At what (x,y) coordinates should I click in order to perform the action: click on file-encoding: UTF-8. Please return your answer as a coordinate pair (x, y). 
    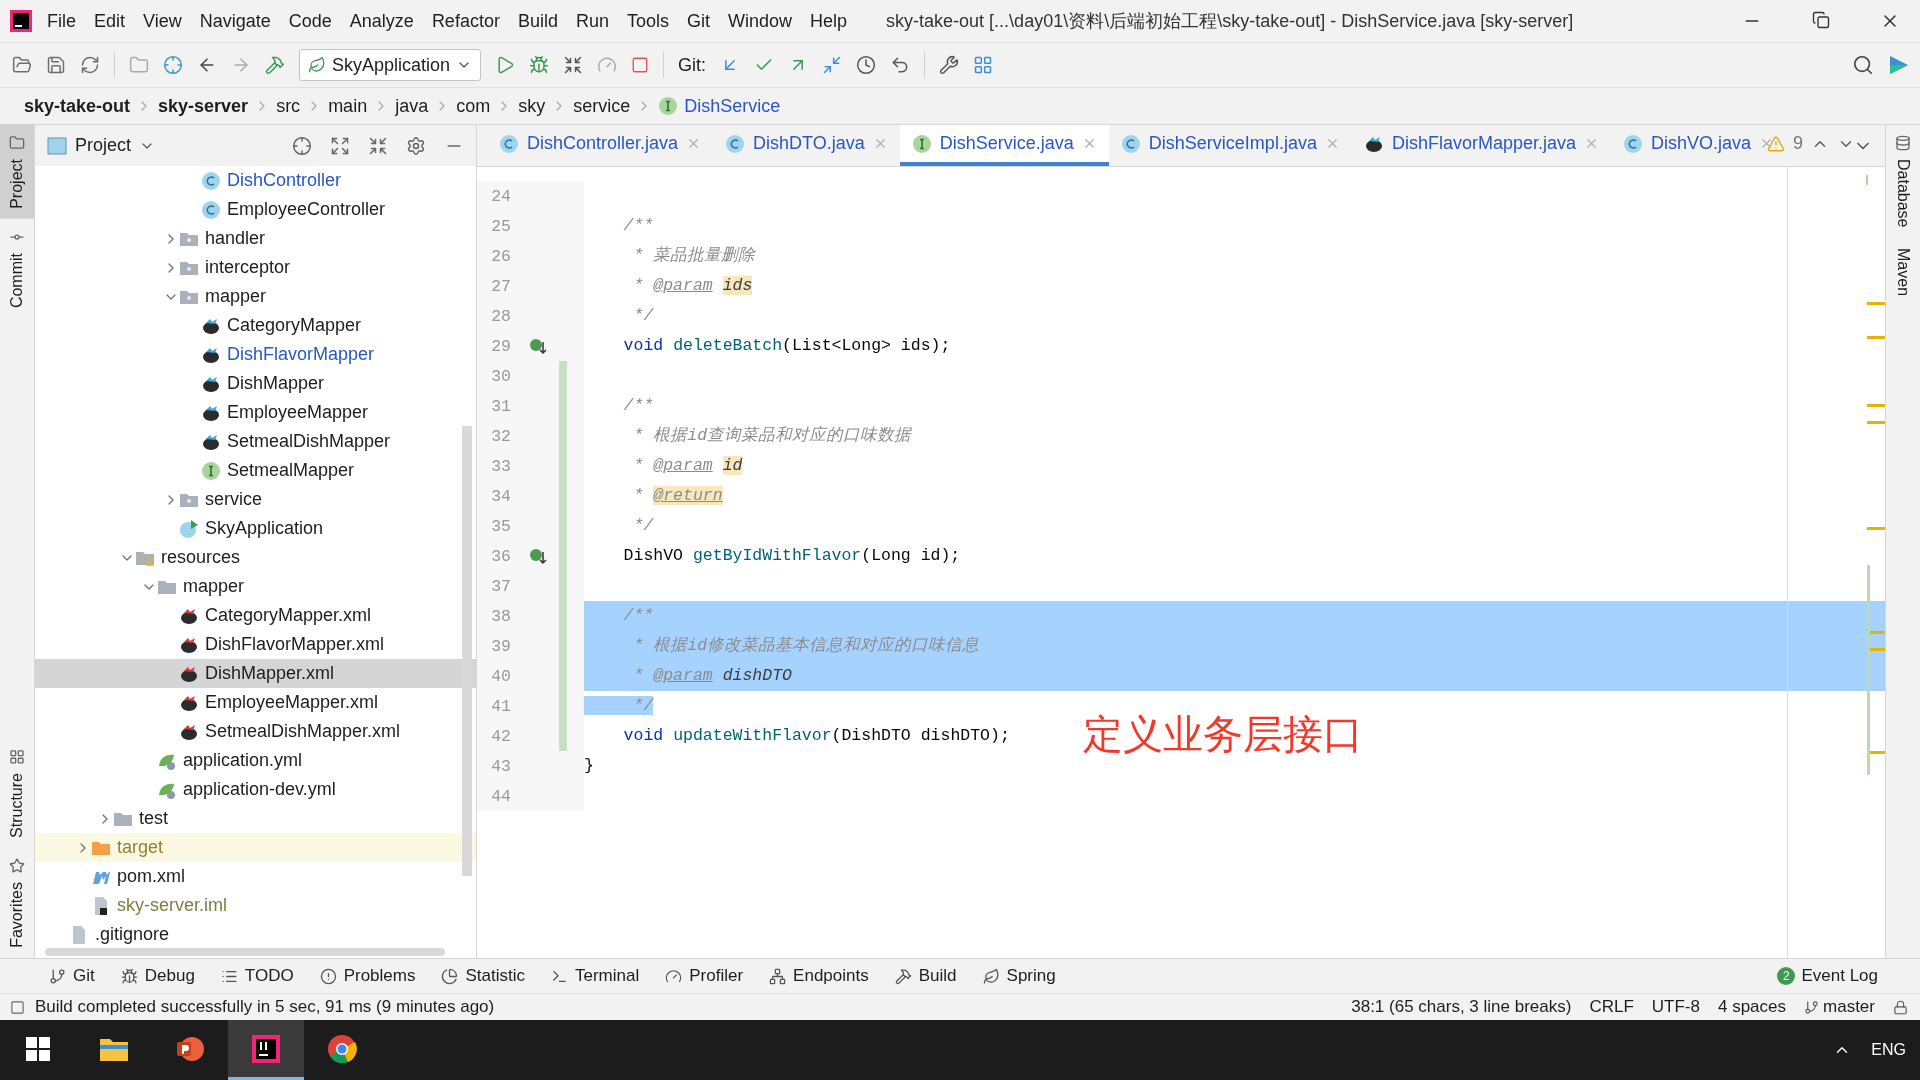
    Looking at the image, I should click on (1675, 1007).